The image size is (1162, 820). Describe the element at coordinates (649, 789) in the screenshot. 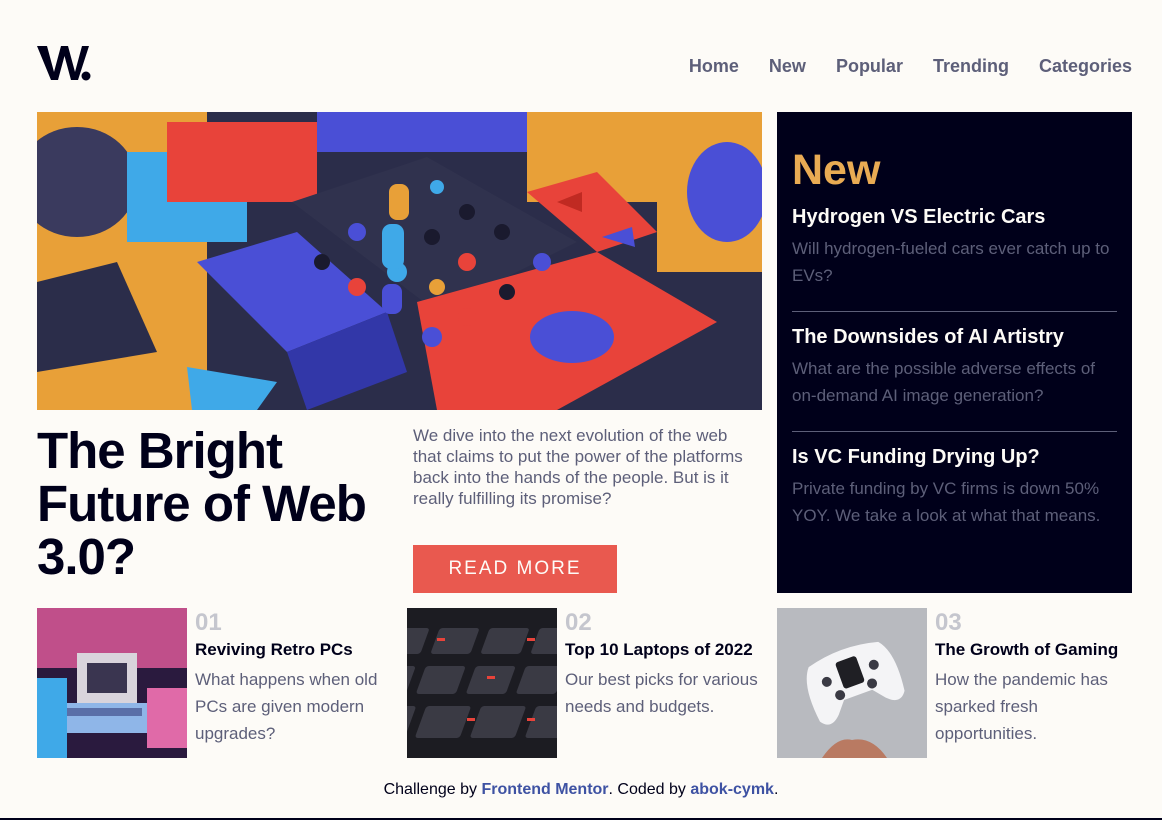

I see `footer-middle: . Coded by` at that location.